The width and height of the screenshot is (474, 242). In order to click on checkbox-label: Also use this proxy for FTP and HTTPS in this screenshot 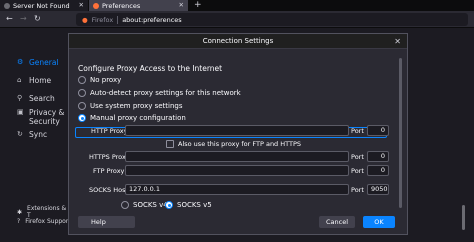, I will do `click(240, 144)`.